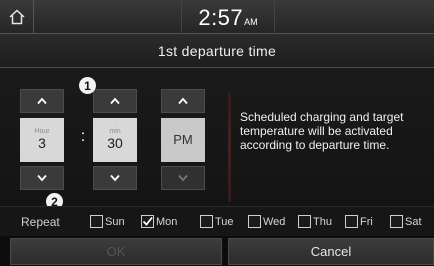 The width and height of the screenshot is (434, 266). I want to click on title-bar: 1st departure time, so click(217, 51).